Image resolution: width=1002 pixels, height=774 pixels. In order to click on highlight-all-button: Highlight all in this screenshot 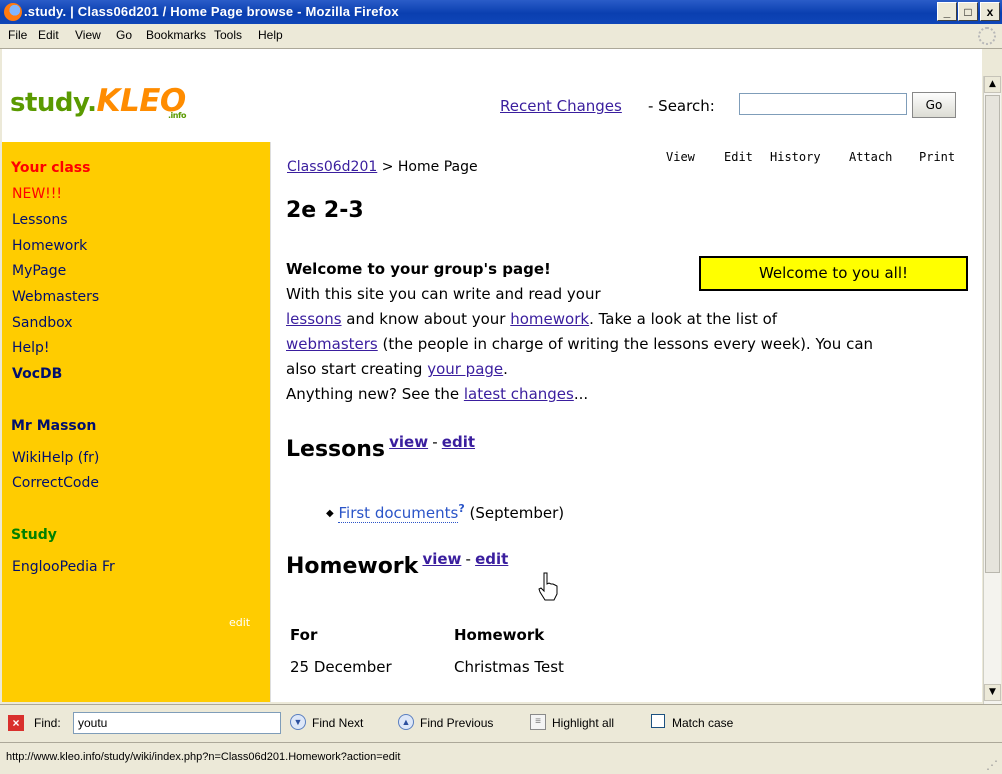, I will do `click(583, 723)`.